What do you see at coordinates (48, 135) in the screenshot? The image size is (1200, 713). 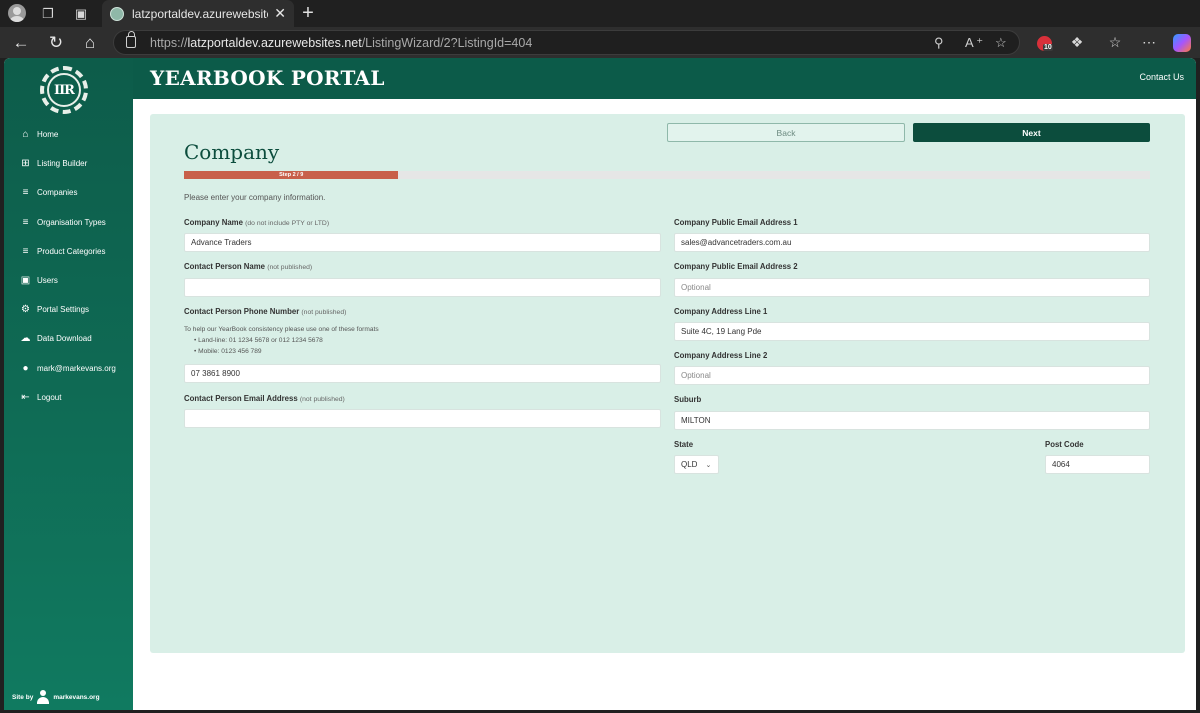 I see `sidebar-item-label: Home` at bounding box center [48, 135].